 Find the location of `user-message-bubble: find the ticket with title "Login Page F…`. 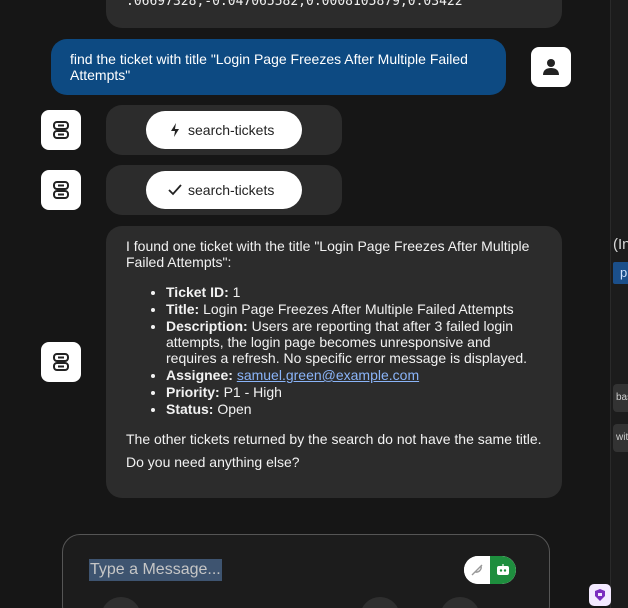

user-message-bubble: find the ticket with title "Login Page F… is located at coordinates (278, 67).